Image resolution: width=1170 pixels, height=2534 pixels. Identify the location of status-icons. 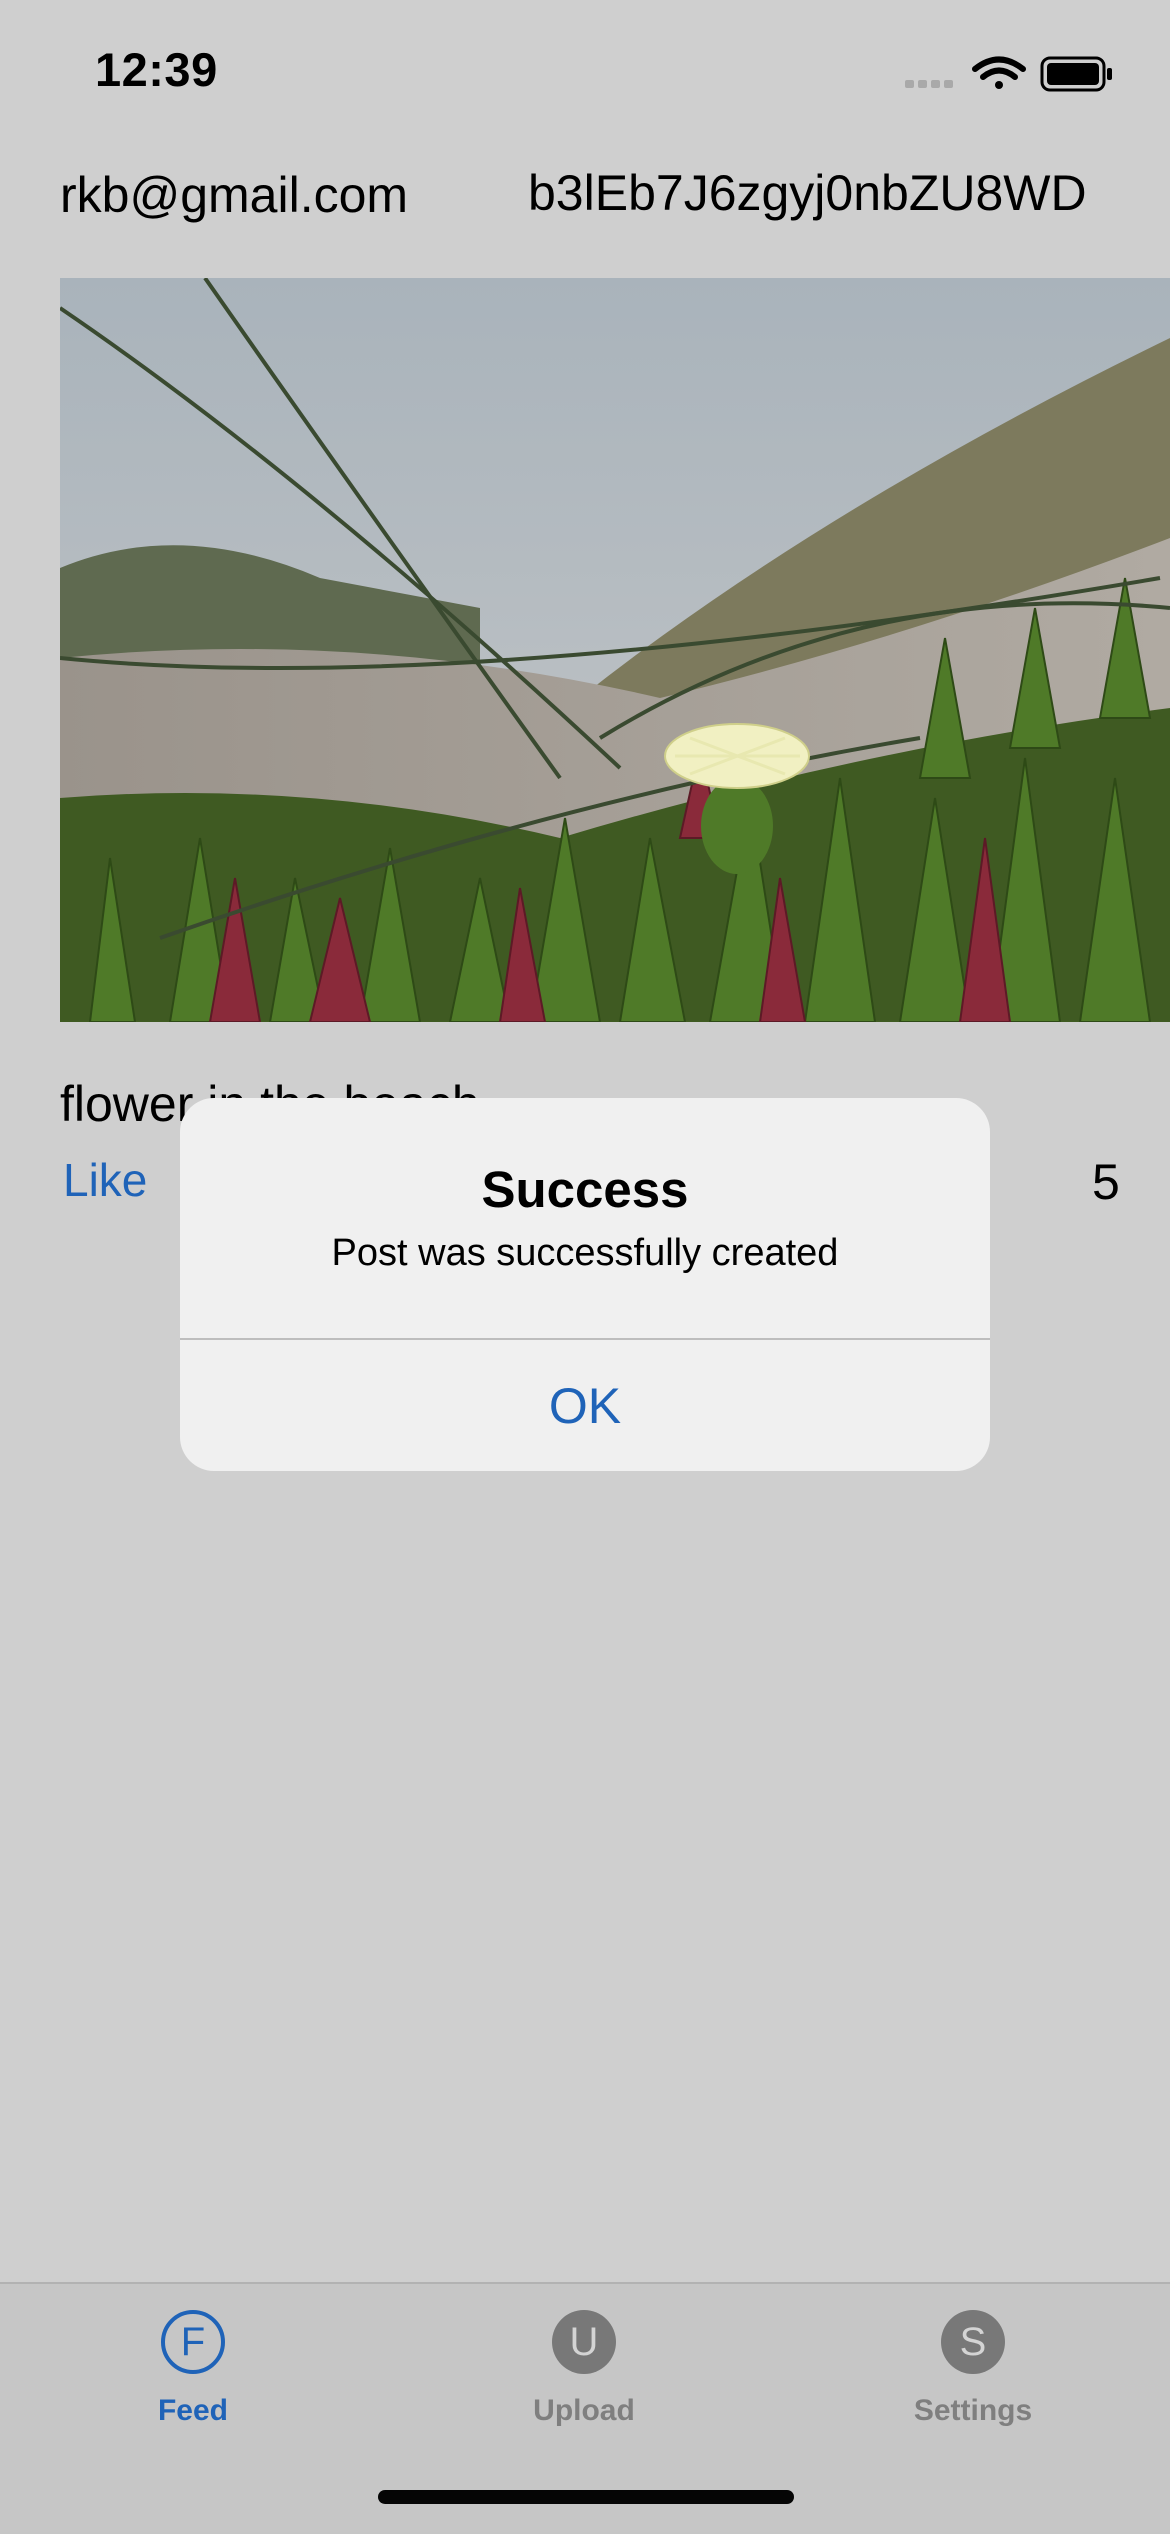
(1008, 74).